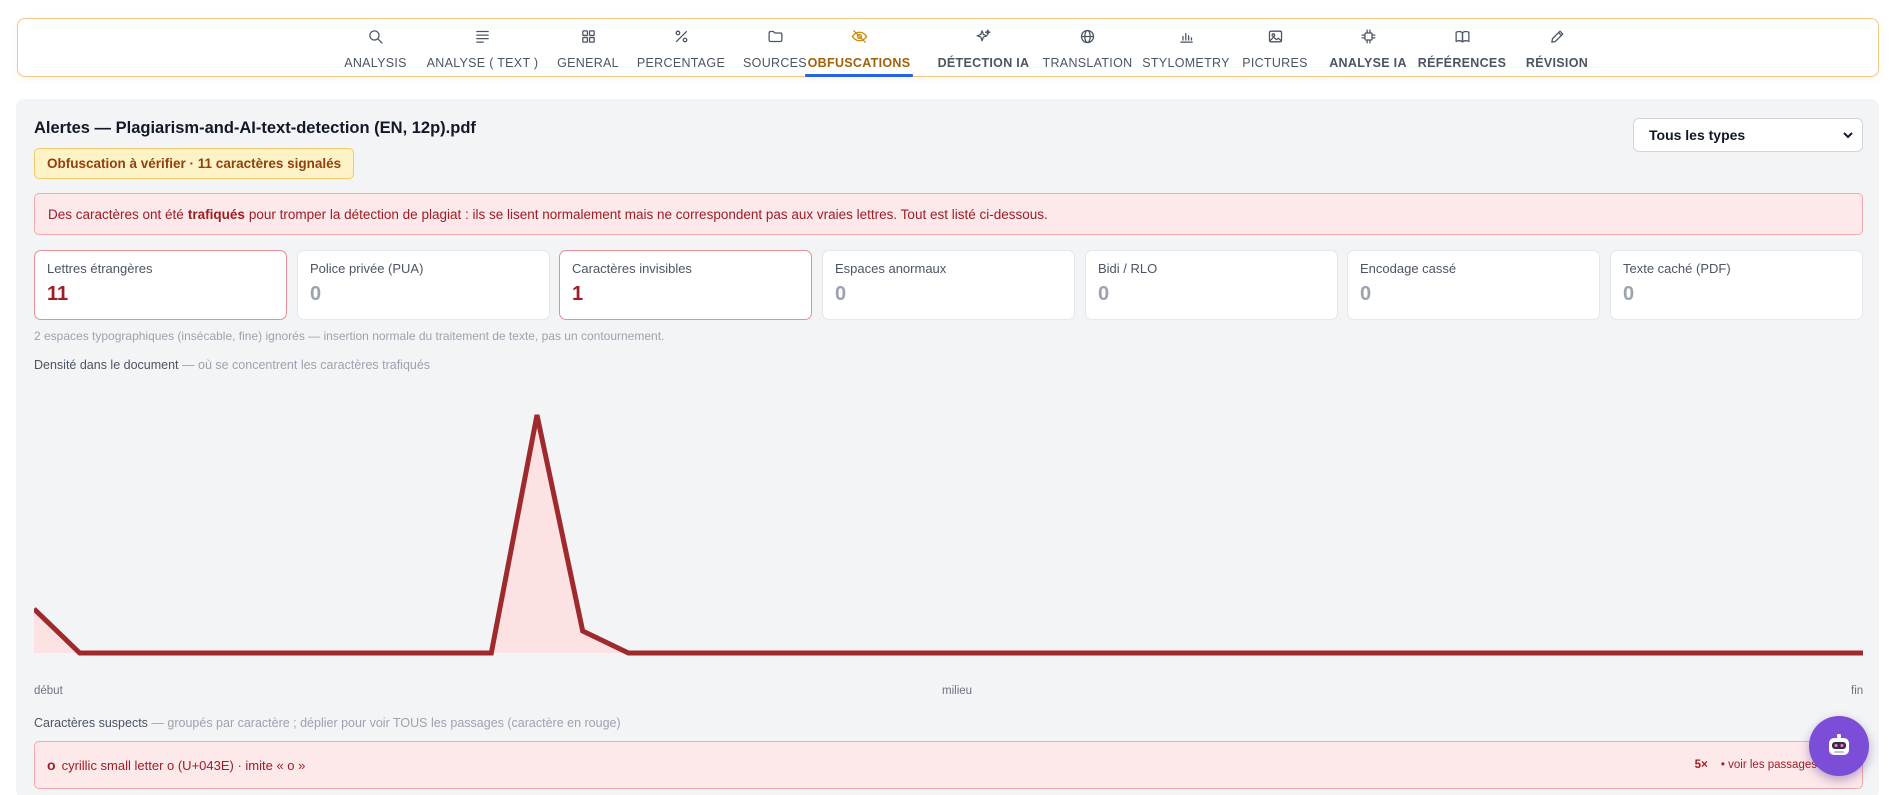 The height and width of the screenshot is (795, 1894). Describe the element at coordinates (1087, 63) in the screenshot. I see `tab-label: TRANSLATION` at that location.